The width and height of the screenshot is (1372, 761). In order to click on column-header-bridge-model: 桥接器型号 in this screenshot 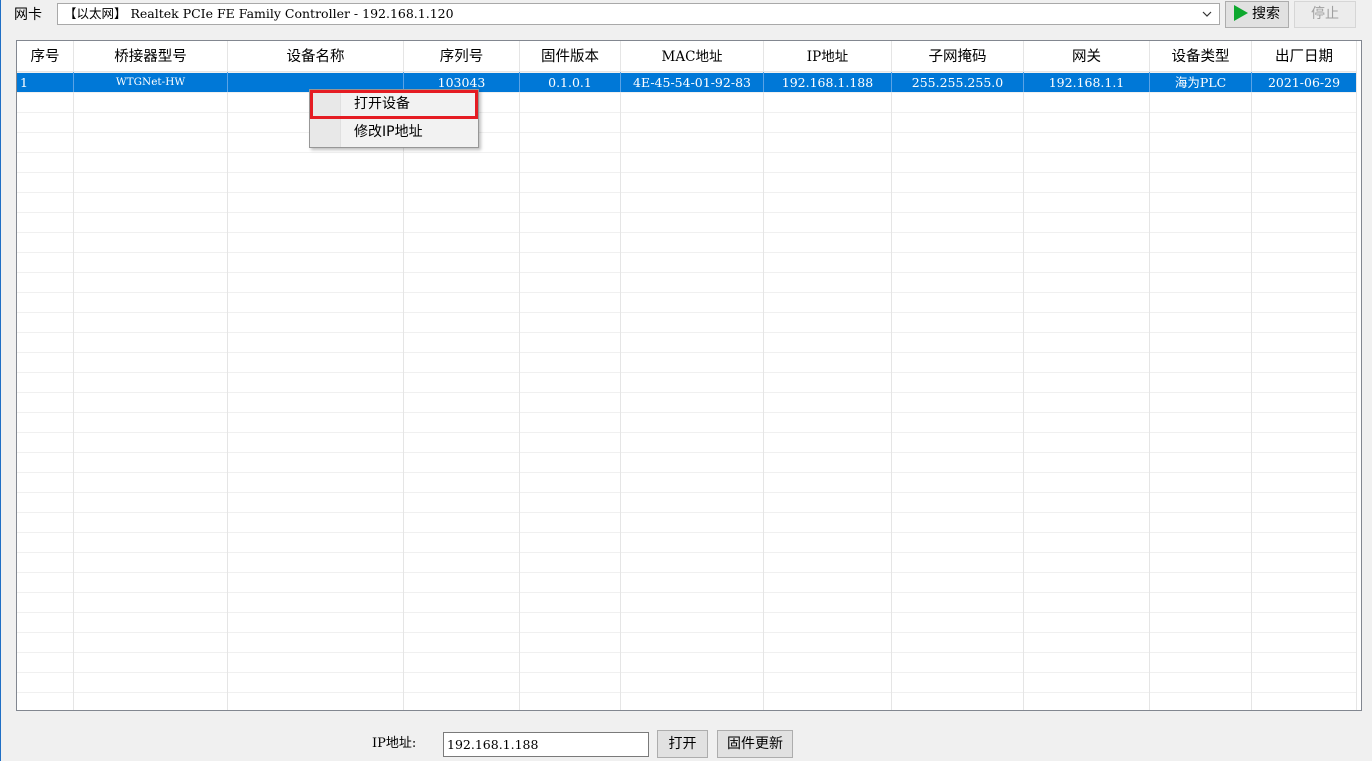, I will do `click(150, 56)`.